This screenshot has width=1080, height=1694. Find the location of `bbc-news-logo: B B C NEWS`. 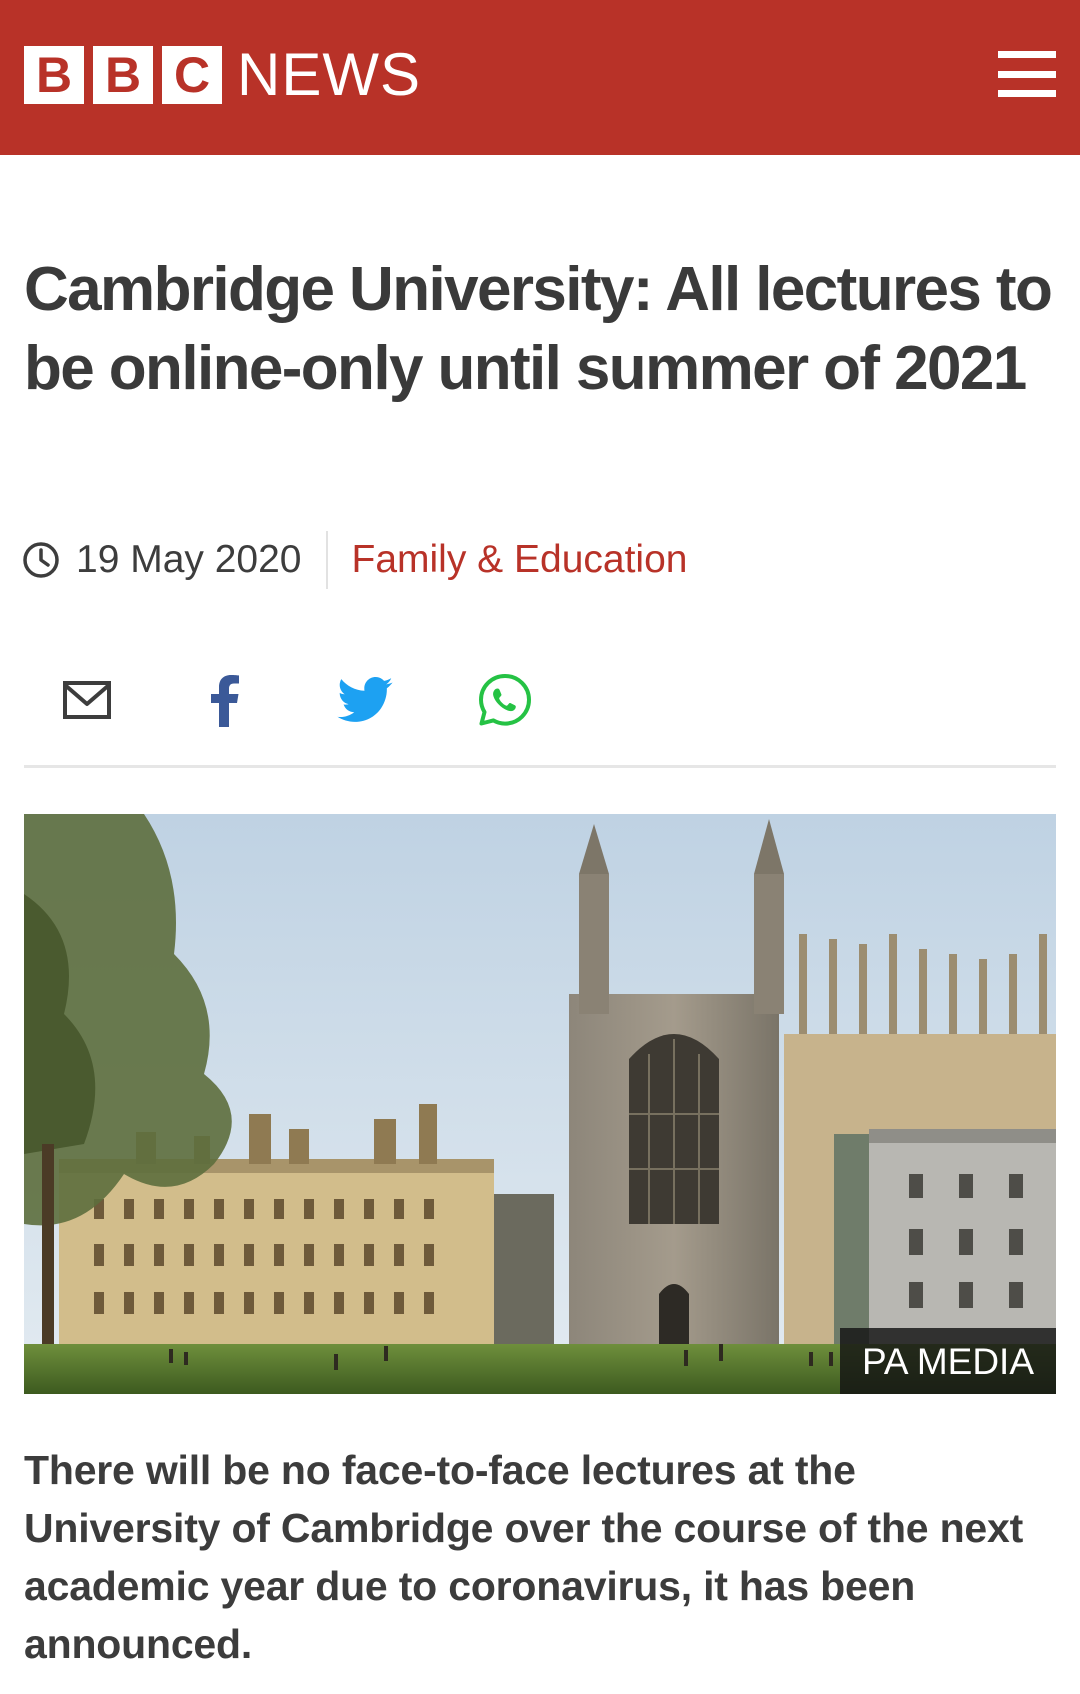

bbc-news-logo: B B C NEWS is located at coordinates (222, 74).